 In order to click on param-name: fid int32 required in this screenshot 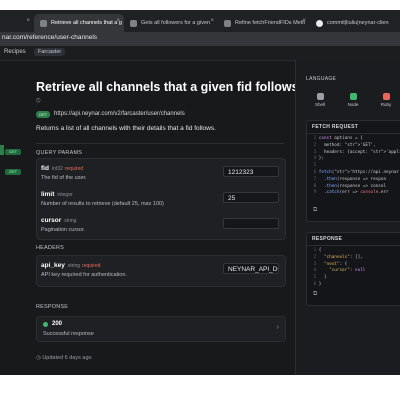, I will do `click(62, 168)`.